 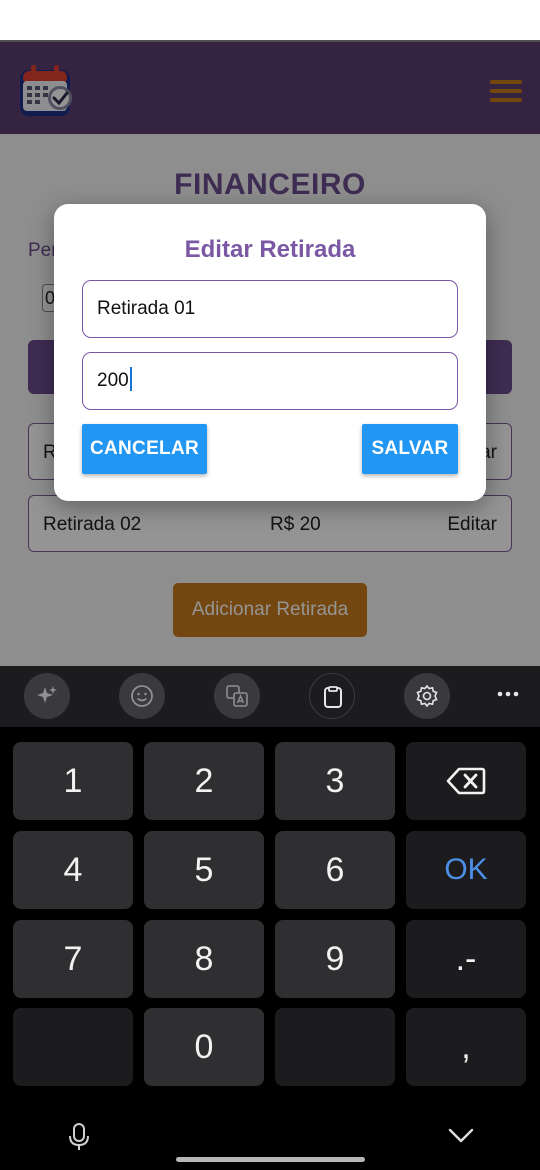 I want to click on save-button: SALVAR, so click(x=410, y=449).